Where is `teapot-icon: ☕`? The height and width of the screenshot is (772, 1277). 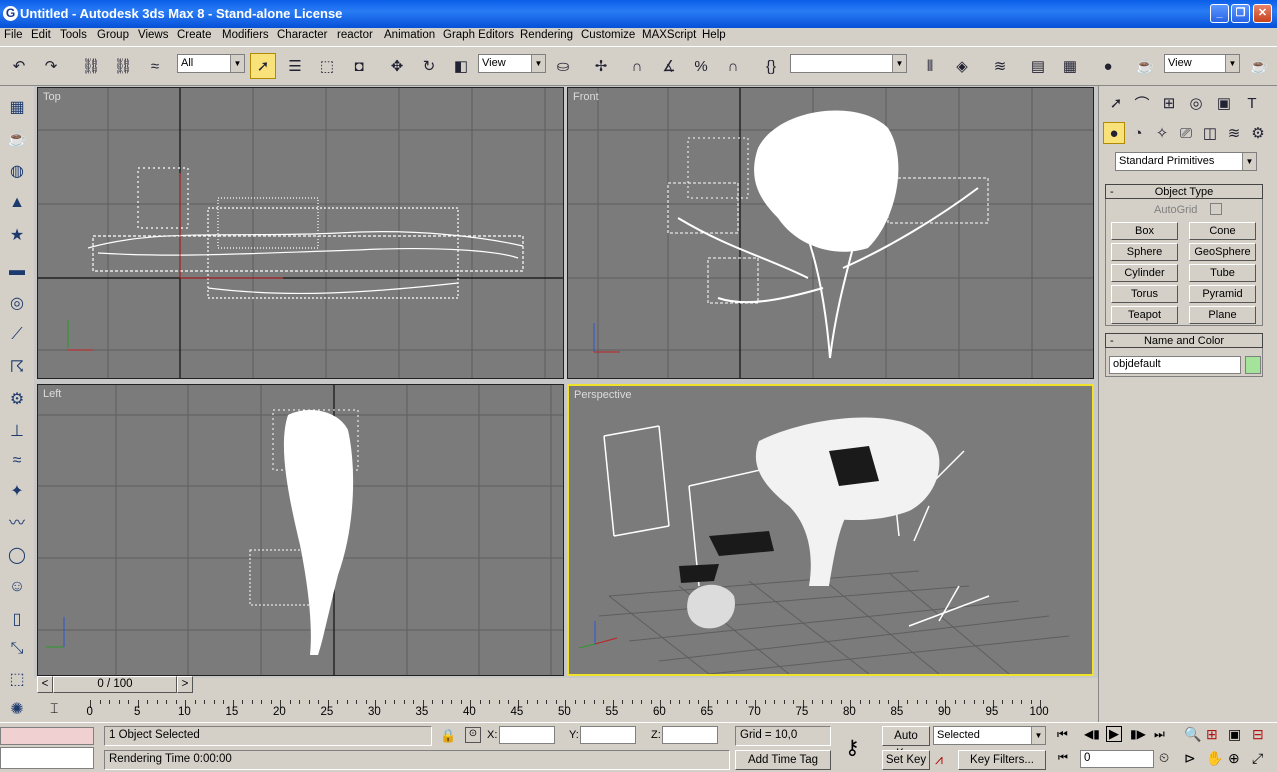 teapot-icon: ☕ is located at coordinates (17, 139).